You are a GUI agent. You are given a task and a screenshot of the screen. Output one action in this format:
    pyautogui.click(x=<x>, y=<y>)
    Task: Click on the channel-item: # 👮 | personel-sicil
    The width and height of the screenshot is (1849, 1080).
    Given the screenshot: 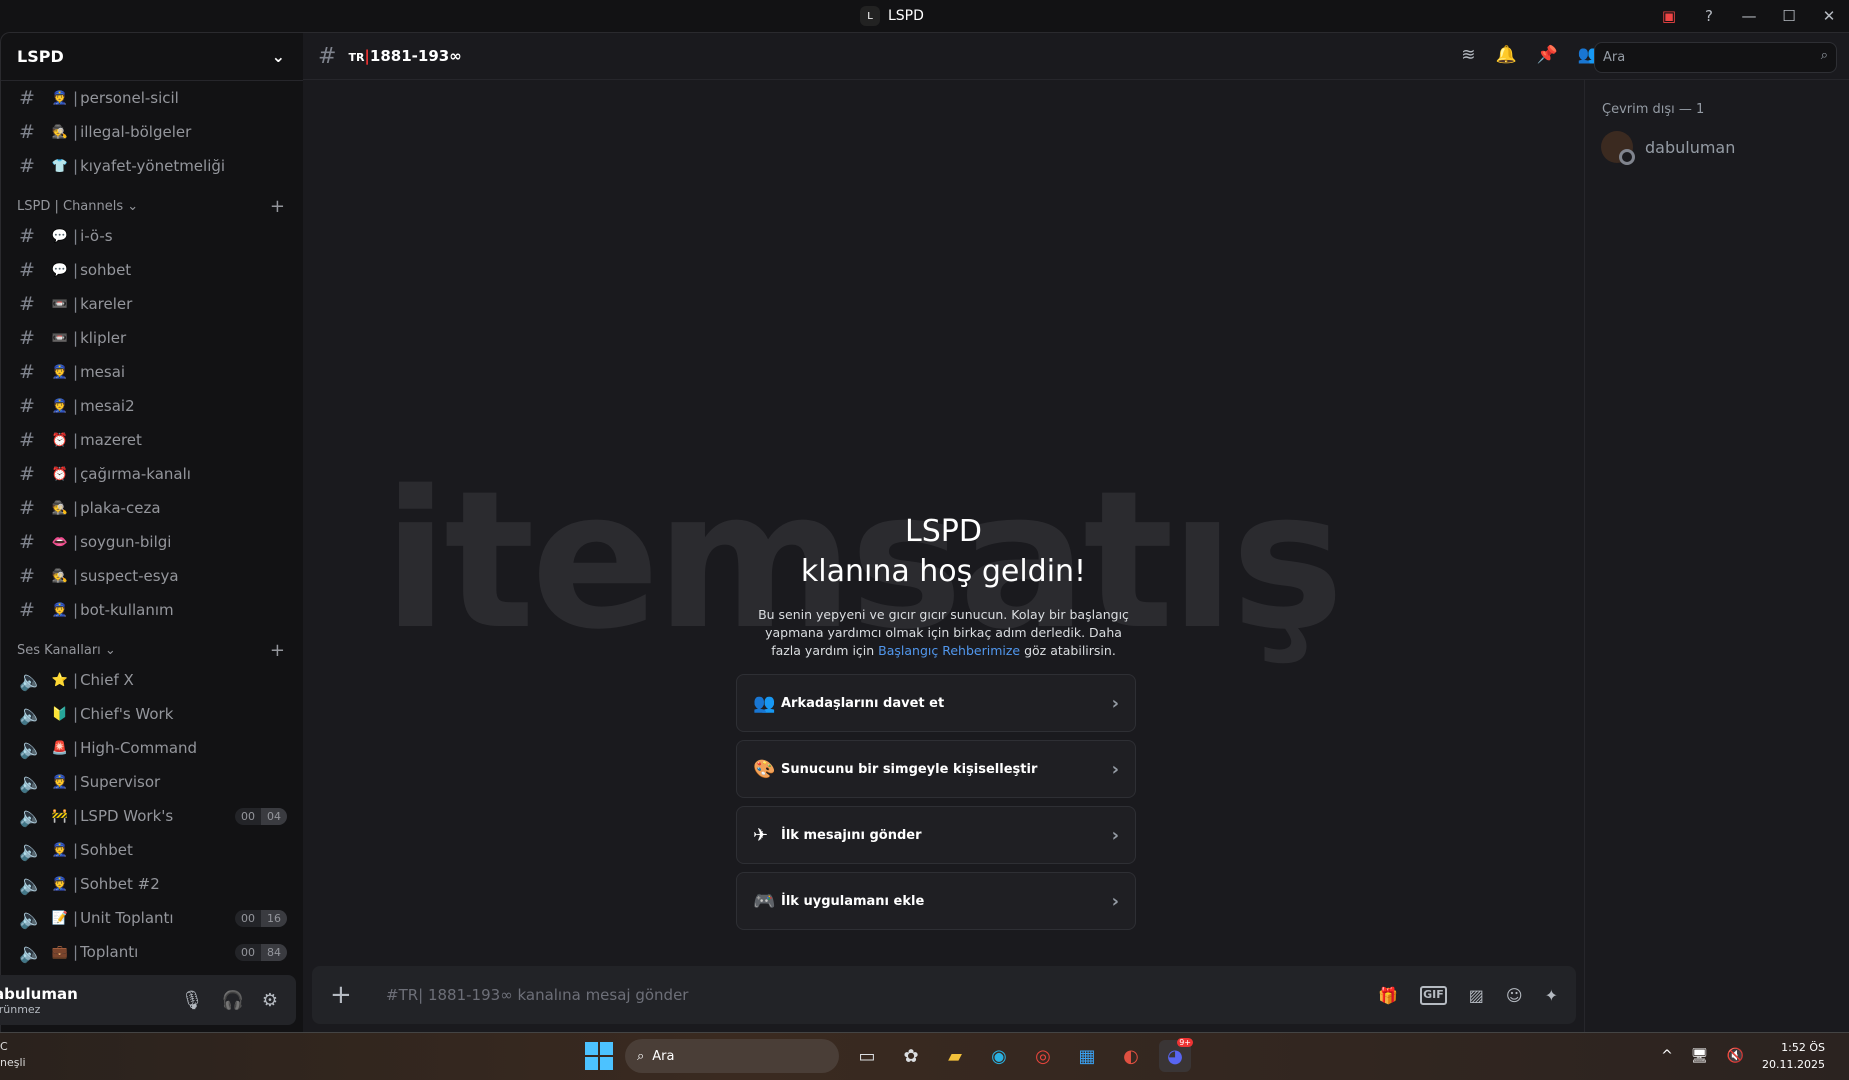 What is the action you would take?
    pyautogui.click(x=152, y=98)
    